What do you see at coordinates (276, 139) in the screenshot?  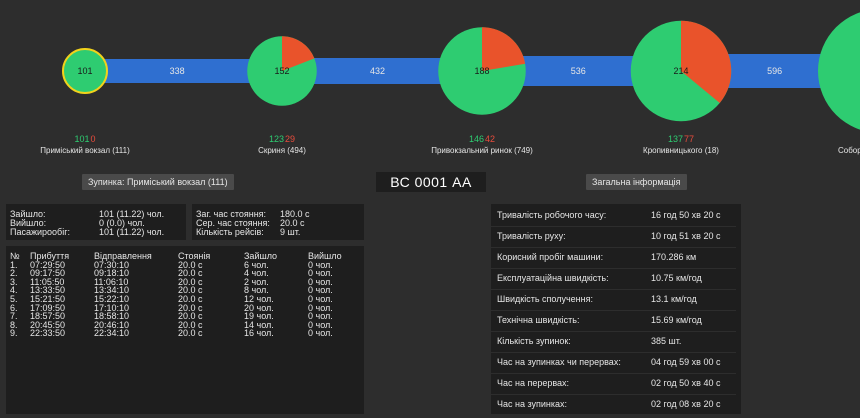 I see `stop-in-count: 123` at bounding box center [276, 139].